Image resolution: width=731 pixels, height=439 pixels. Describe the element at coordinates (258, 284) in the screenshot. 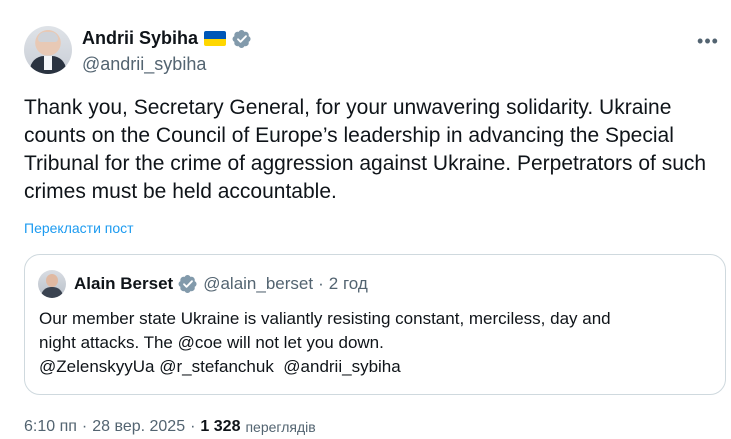

I see `quoted-author-handle: @alain_berset` at that location.